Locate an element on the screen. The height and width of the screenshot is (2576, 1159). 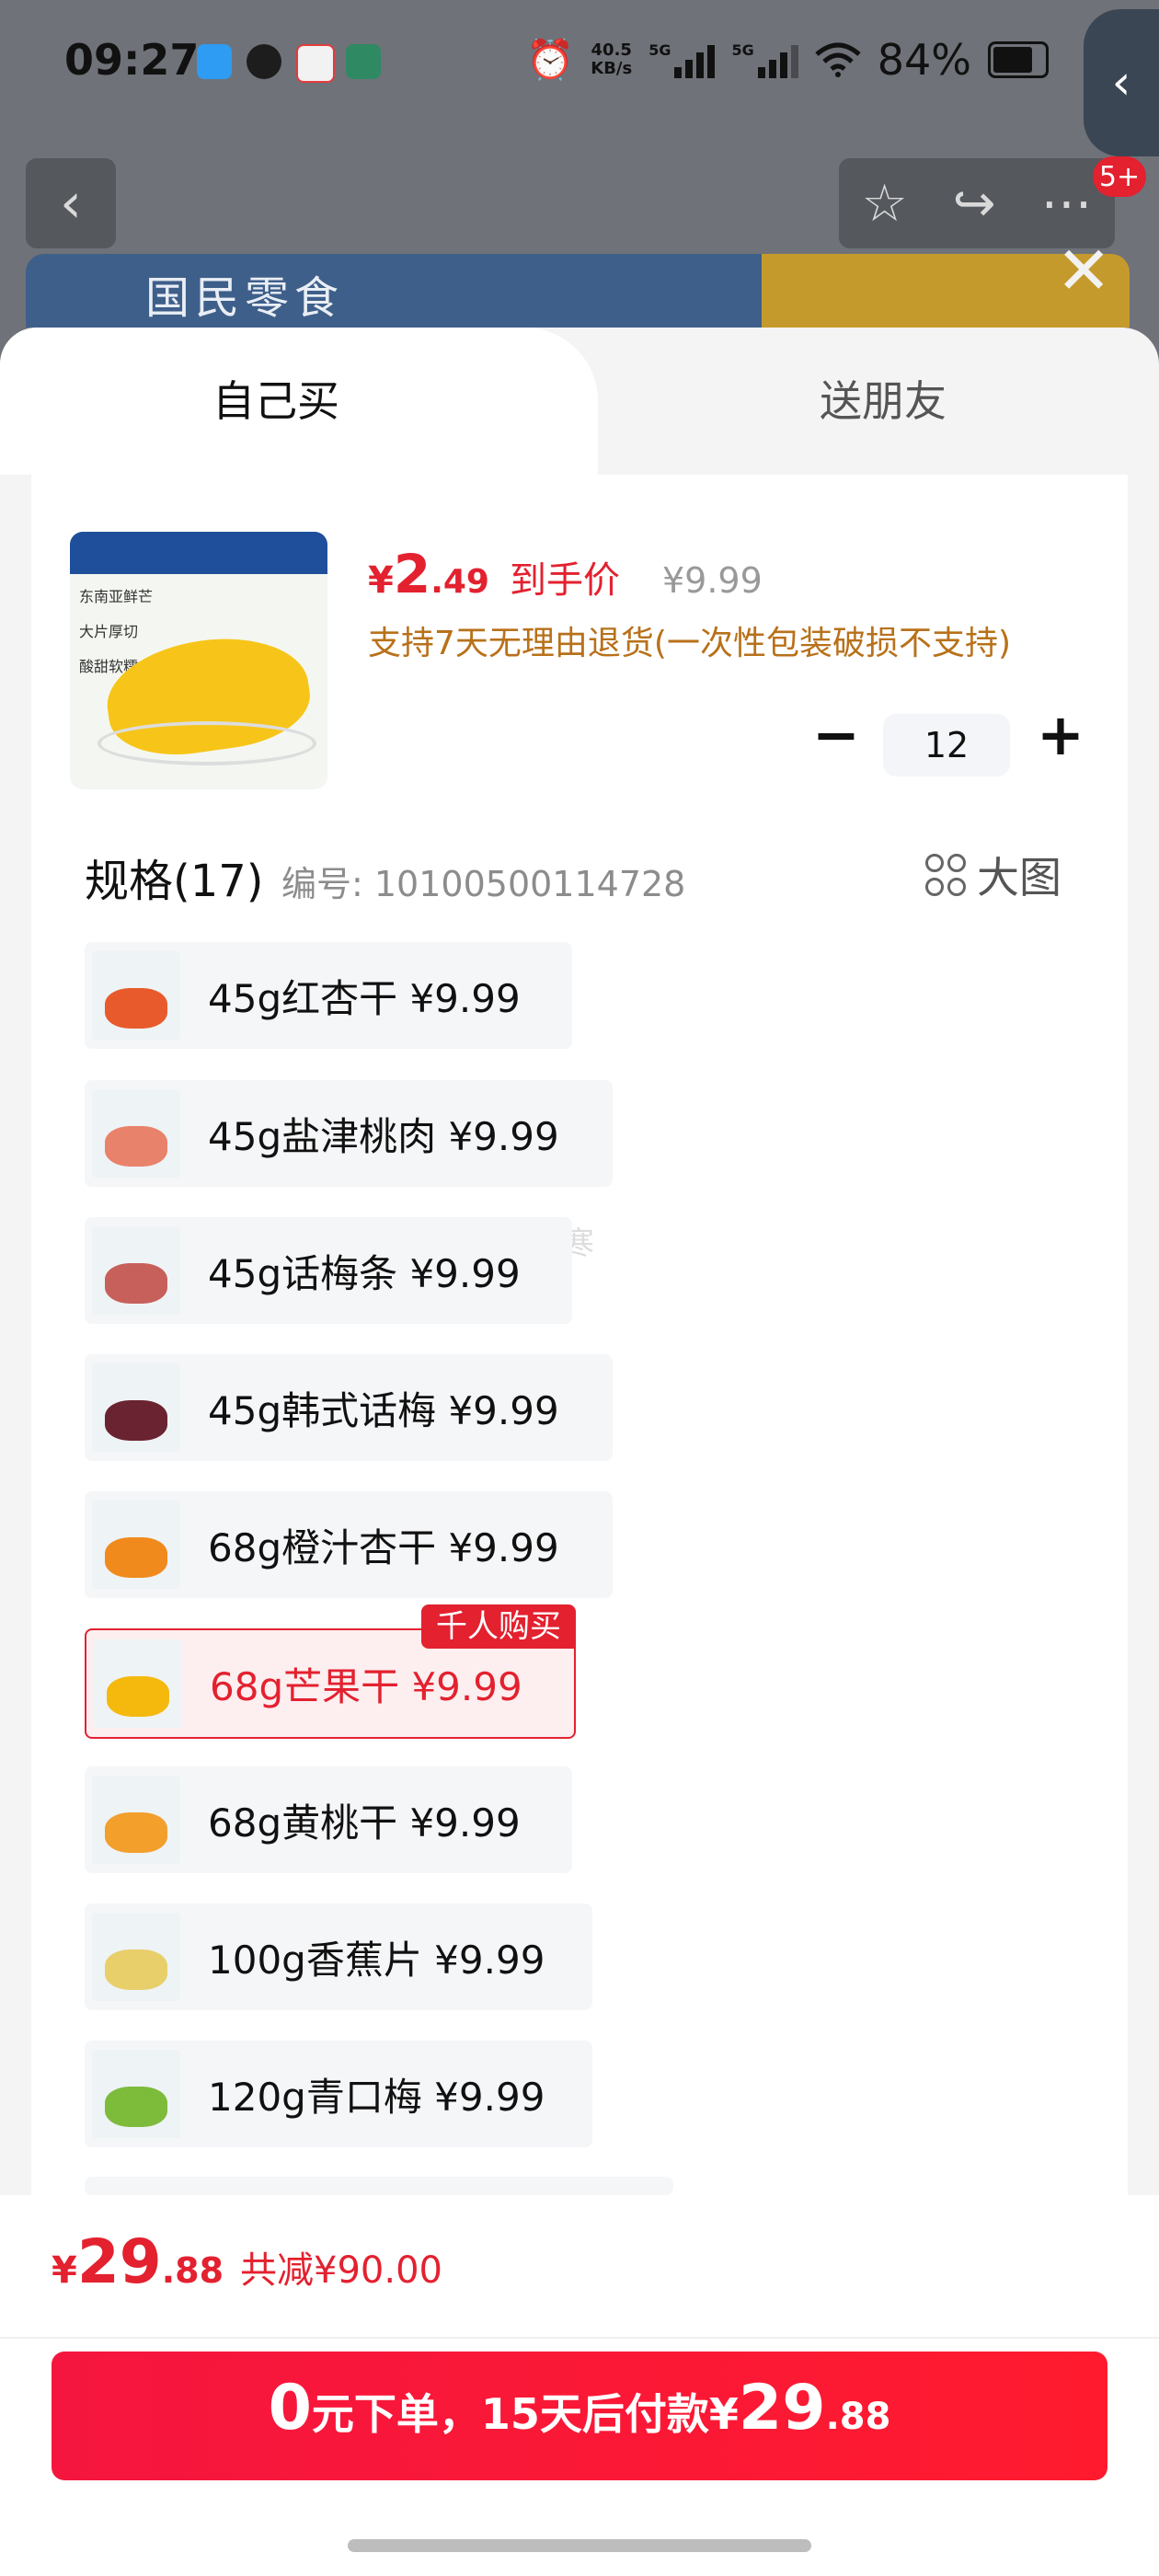
return-policy: 支持7天无理由退货(一次性包装破损不支持) is located at coordinates (689, 643).